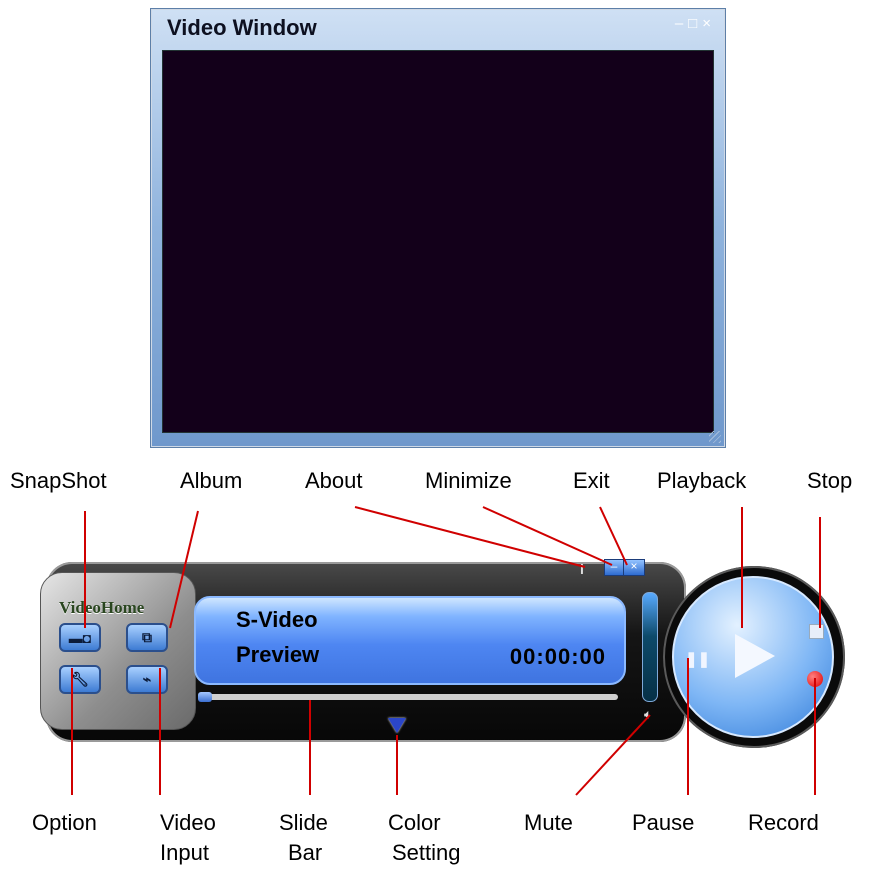 This screenshot has width=870, height=869. Describe the element at coordinates (184, 852) in the screenshot. I see `label-video-input-line2: Input` at that location.